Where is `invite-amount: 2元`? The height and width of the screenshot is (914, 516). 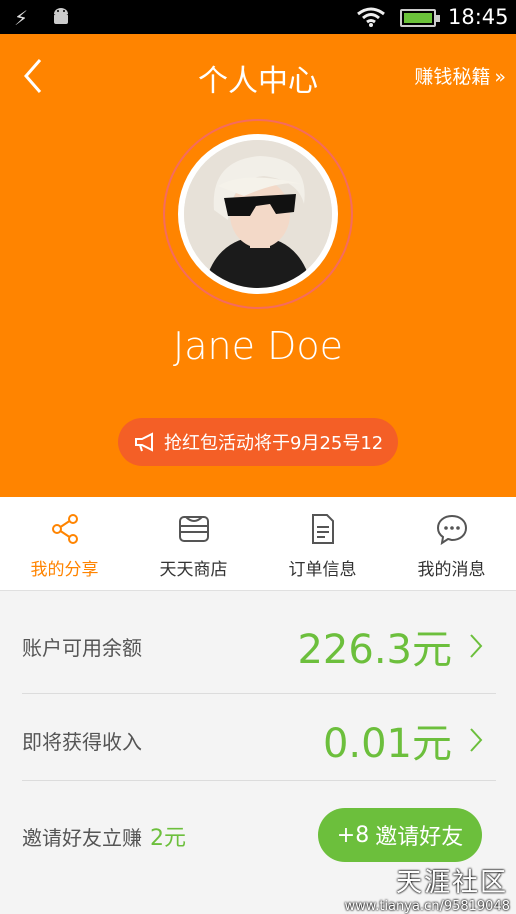 invite-amount: 2元 is located at coordinates (168, 838).